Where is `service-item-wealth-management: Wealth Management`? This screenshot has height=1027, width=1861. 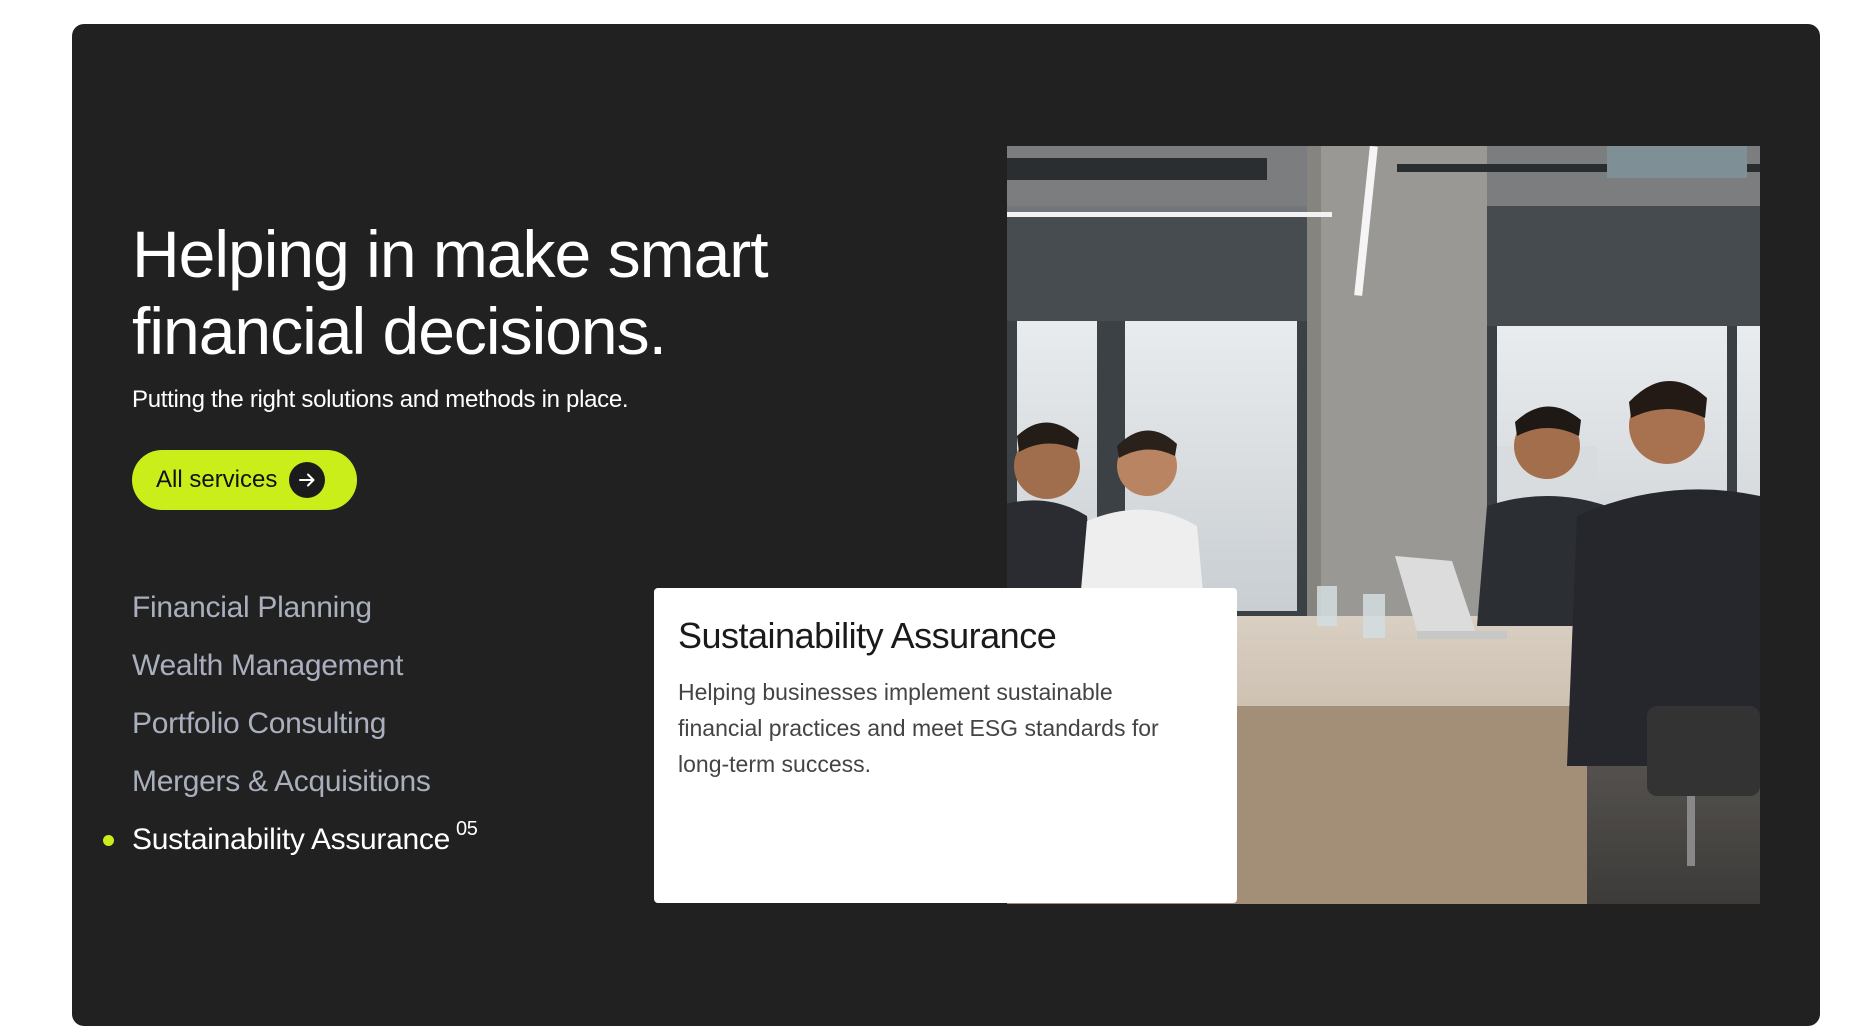
service-item-wealth-management: Wealth Management is located at coordinates (305, 666).